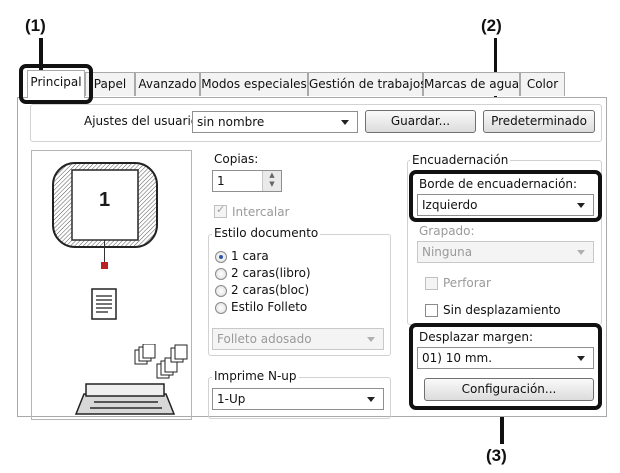 The image size is (620, 473). I want to click on option-estilo-folleto: Estilo Folleto, so click(269, 307).